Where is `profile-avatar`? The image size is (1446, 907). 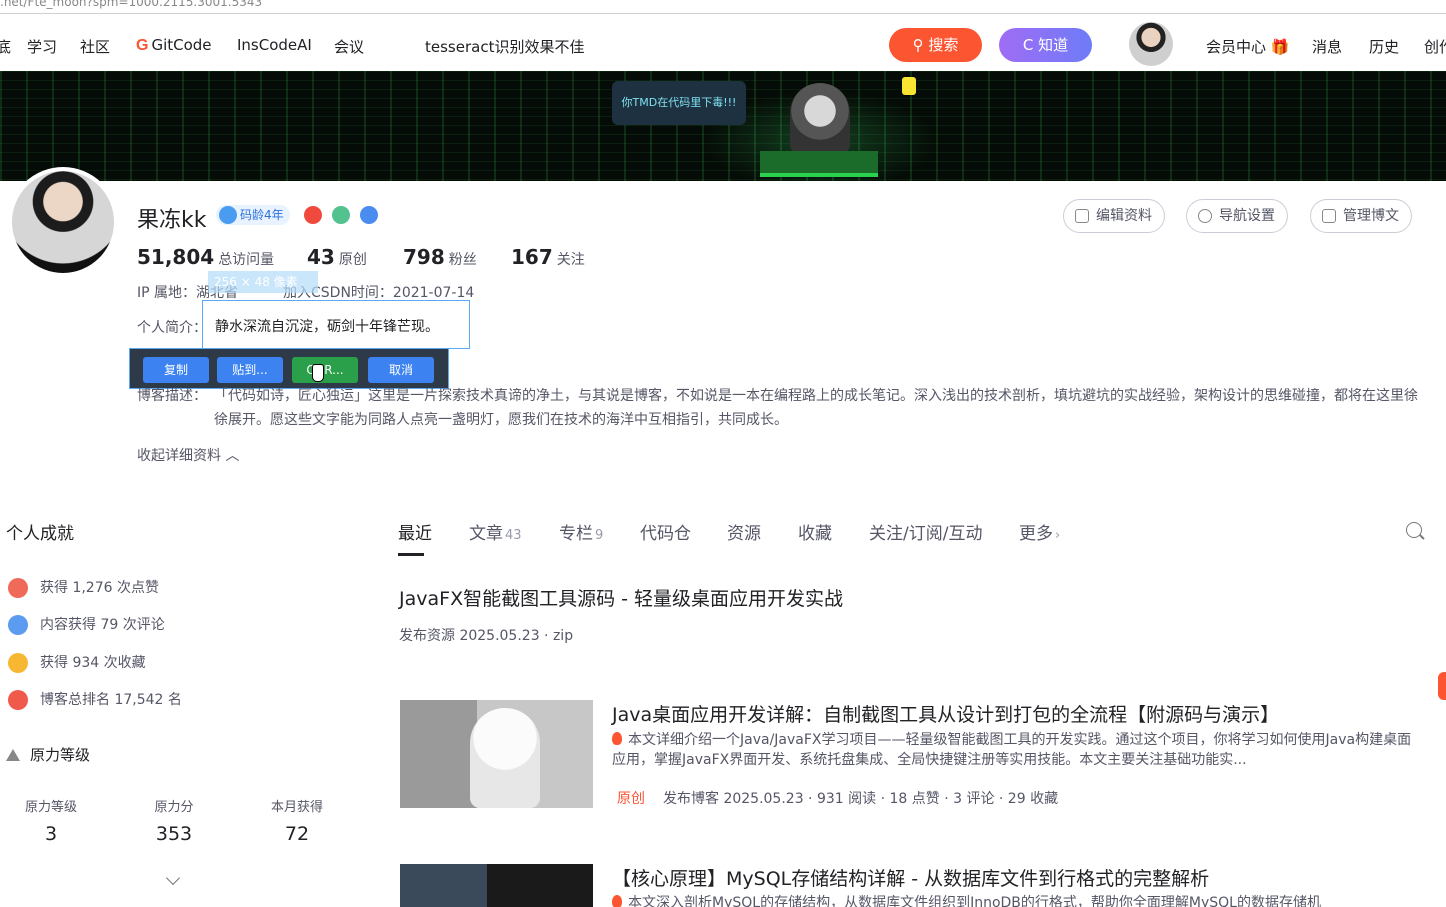 profile-avatar is located at coordinates (63, 222).